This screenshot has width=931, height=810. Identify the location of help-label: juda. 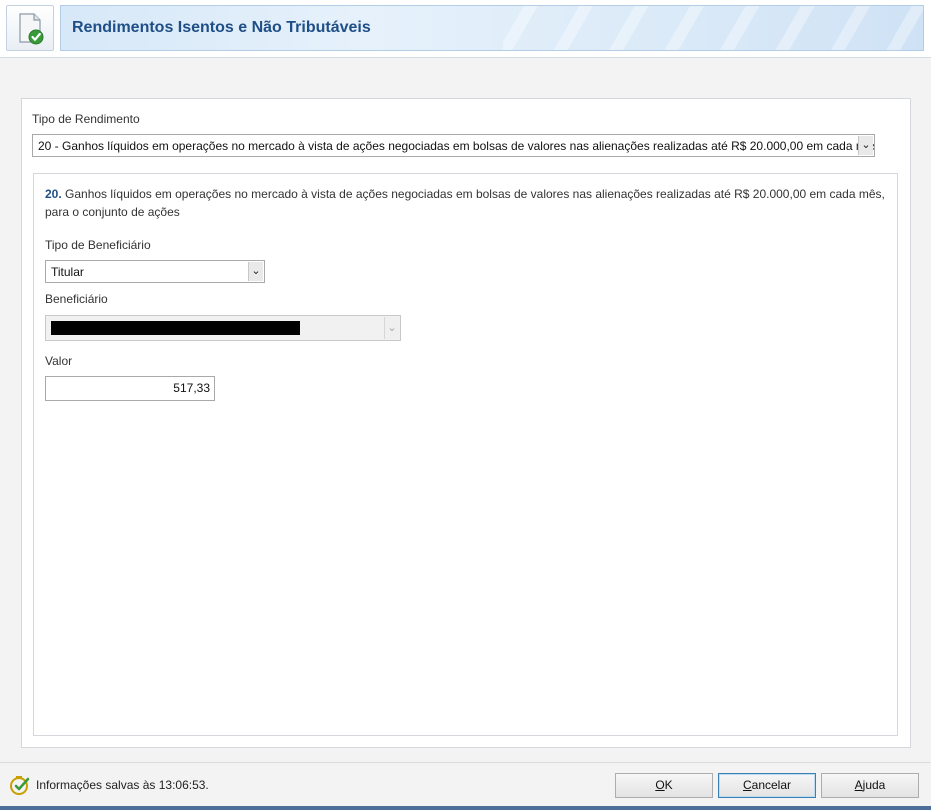
(874, 785).